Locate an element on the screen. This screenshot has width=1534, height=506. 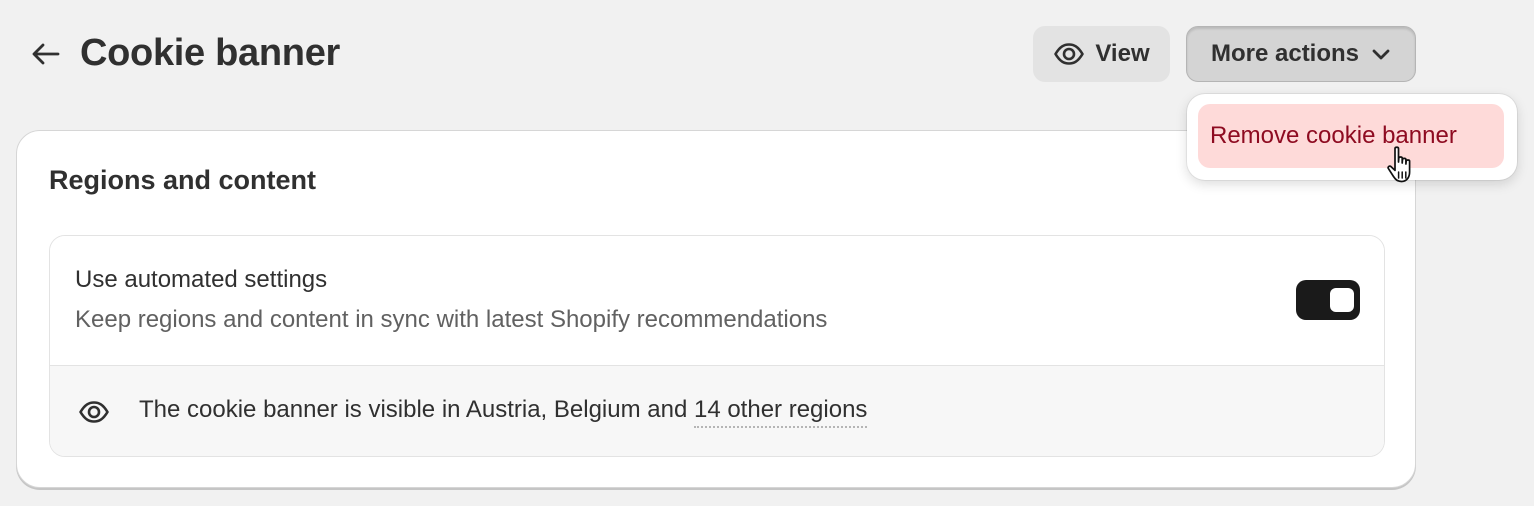
hand-pointer-icon is located at coordinates (1399, 164).